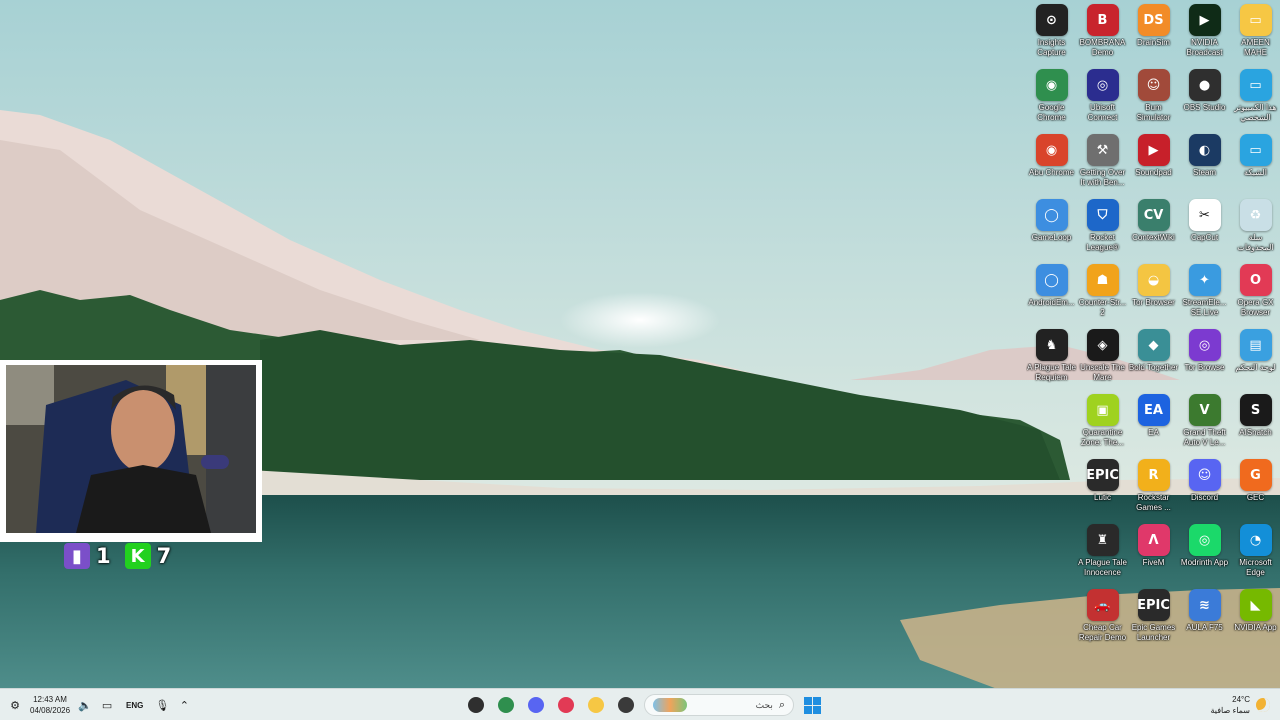 This screenshot has width=1280, height=720. I want to click on desktop-icon-cheap-car-repair-demo: 🚗 Cheap Car Repair Demo, so click(1102, 619).